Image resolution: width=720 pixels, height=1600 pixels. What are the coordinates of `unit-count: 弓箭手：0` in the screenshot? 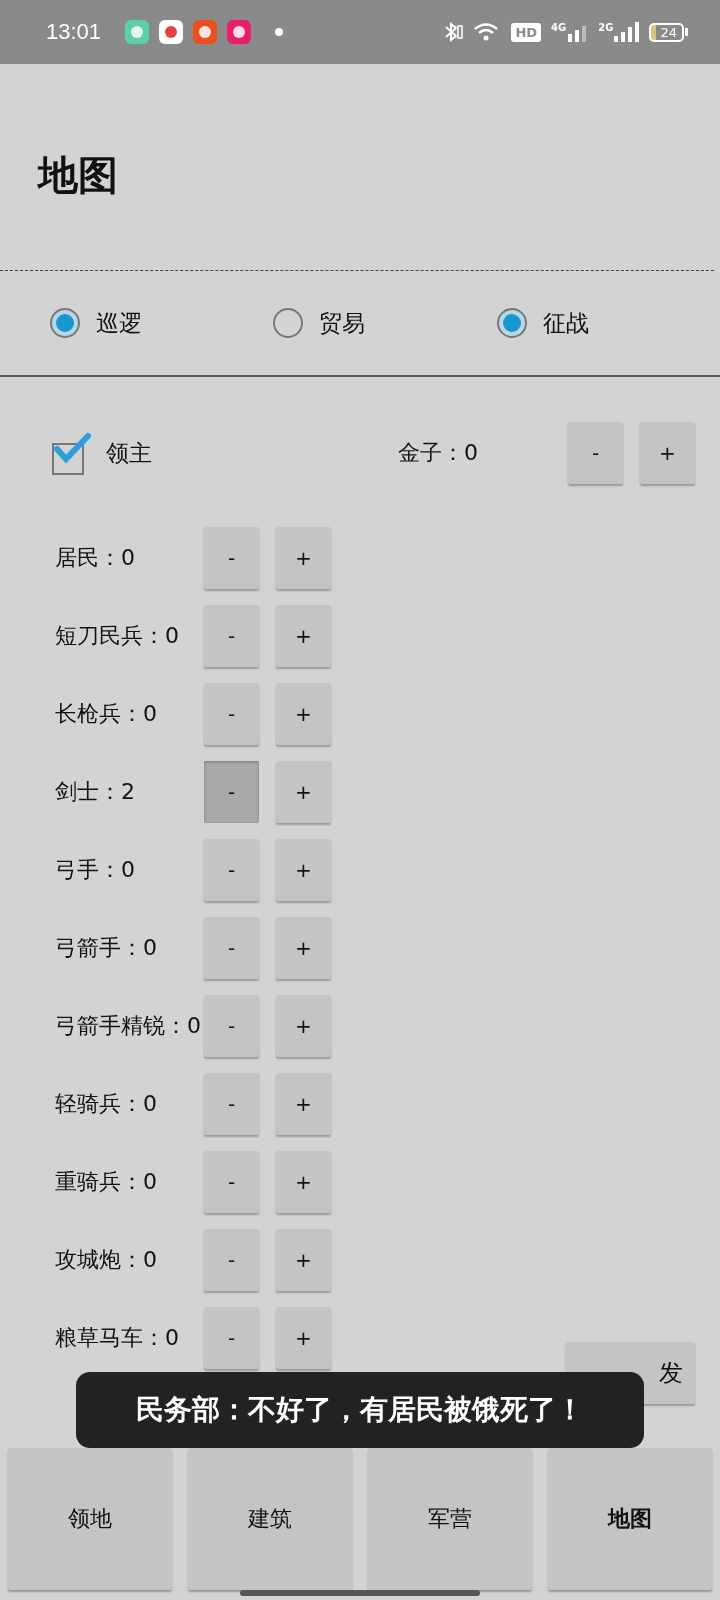 It's located at (106, 948).